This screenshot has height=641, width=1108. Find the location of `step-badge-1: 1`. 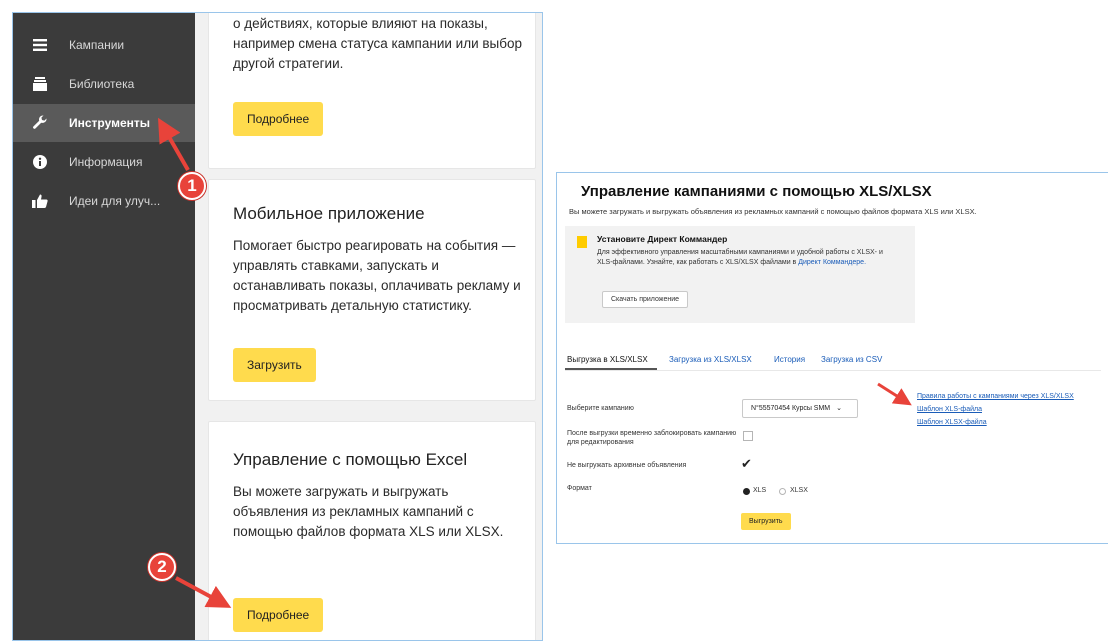

step-badge-1: 1 is located at coordinates (192, 186).